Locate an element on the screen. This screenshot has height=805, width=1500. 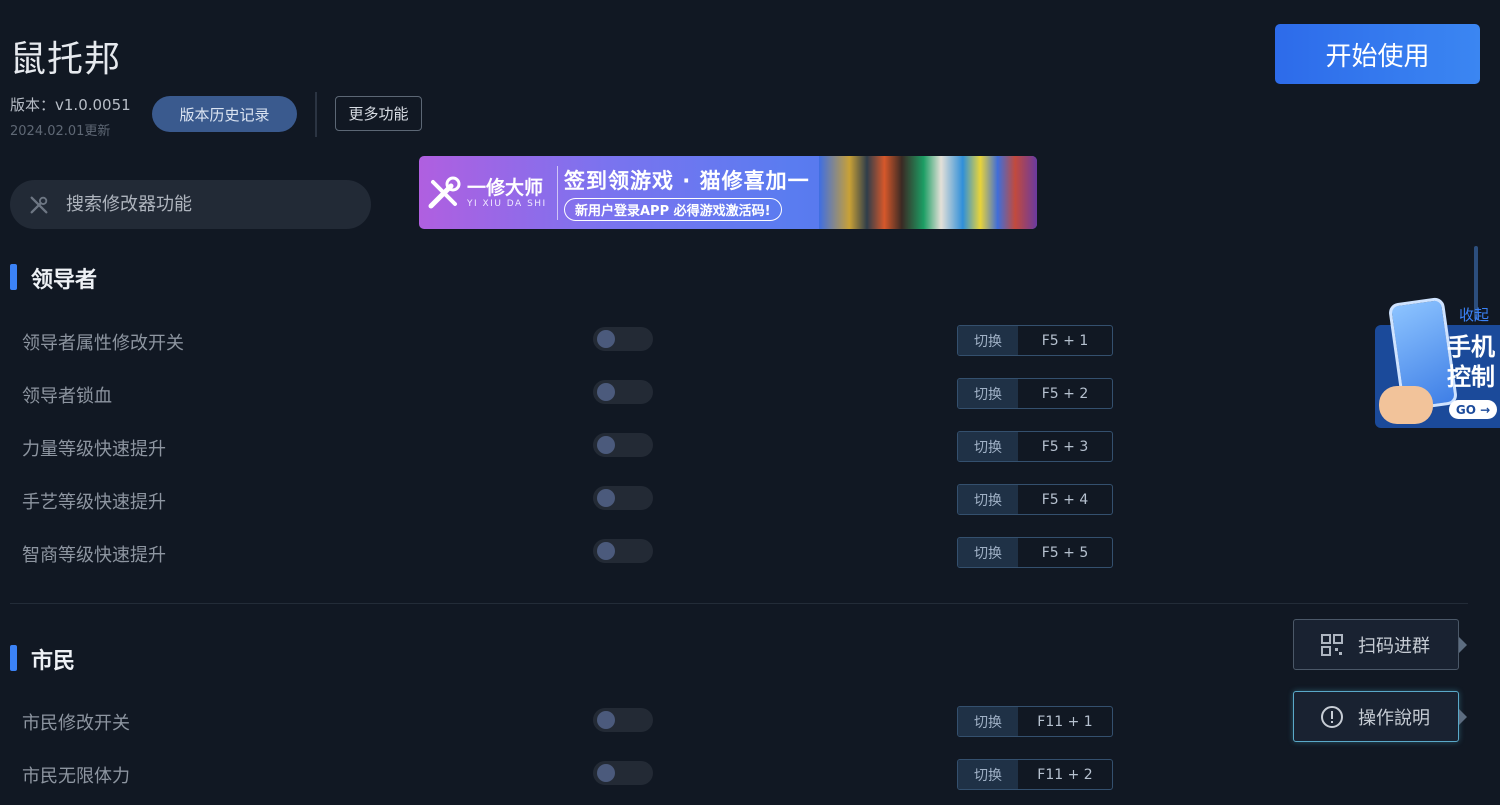
go-badge: GO → is located at coordinates (1473, 409).